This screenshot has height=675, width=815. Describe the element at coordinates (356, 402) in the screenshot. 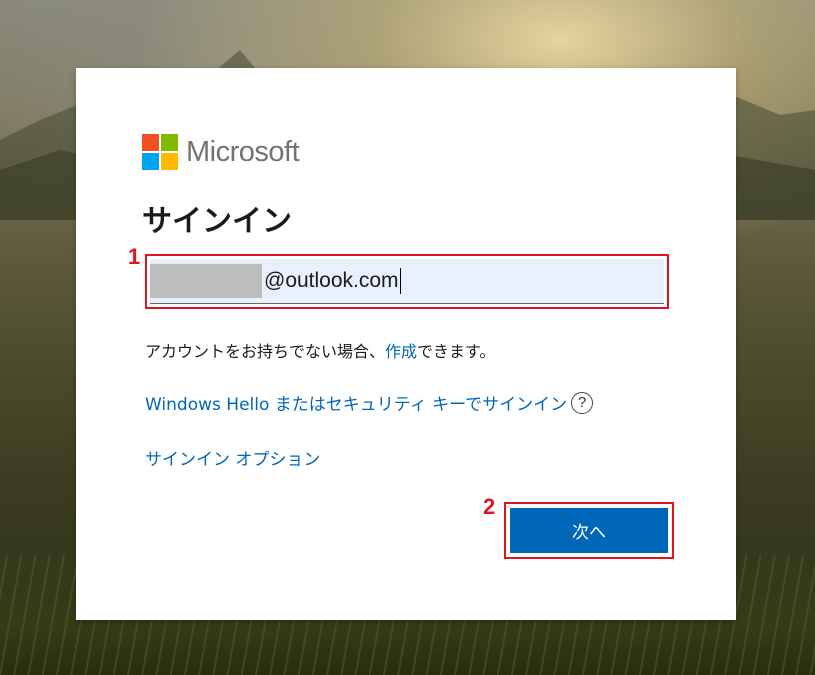

I see `windows-hello-link: Windows Hello またはセキュリティ キーでサインイン` at that location.